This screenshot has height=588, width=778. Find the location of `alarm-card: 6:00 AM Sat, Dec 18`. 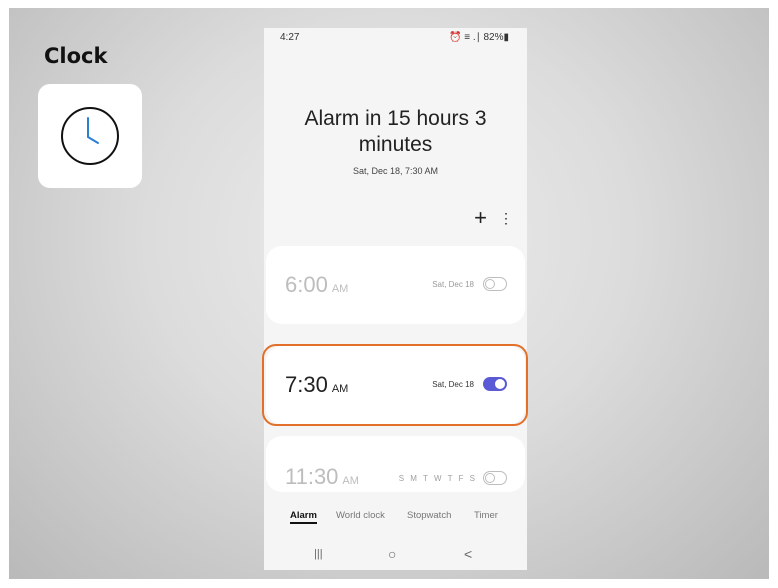

alarm-card: 6:00 AM Sat, Dec 18 is located at coordinates (395, 285).